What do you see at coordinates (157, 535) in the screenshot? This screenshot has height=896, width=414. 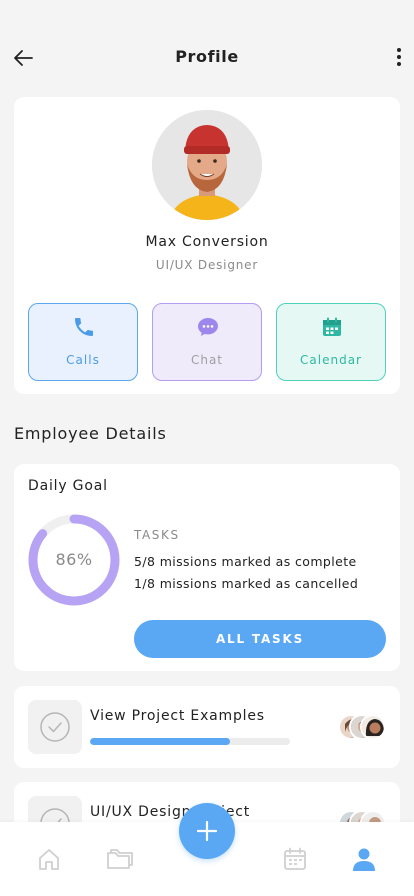 I see `tasks-label: TASKS` at bounding box center [157, 535].